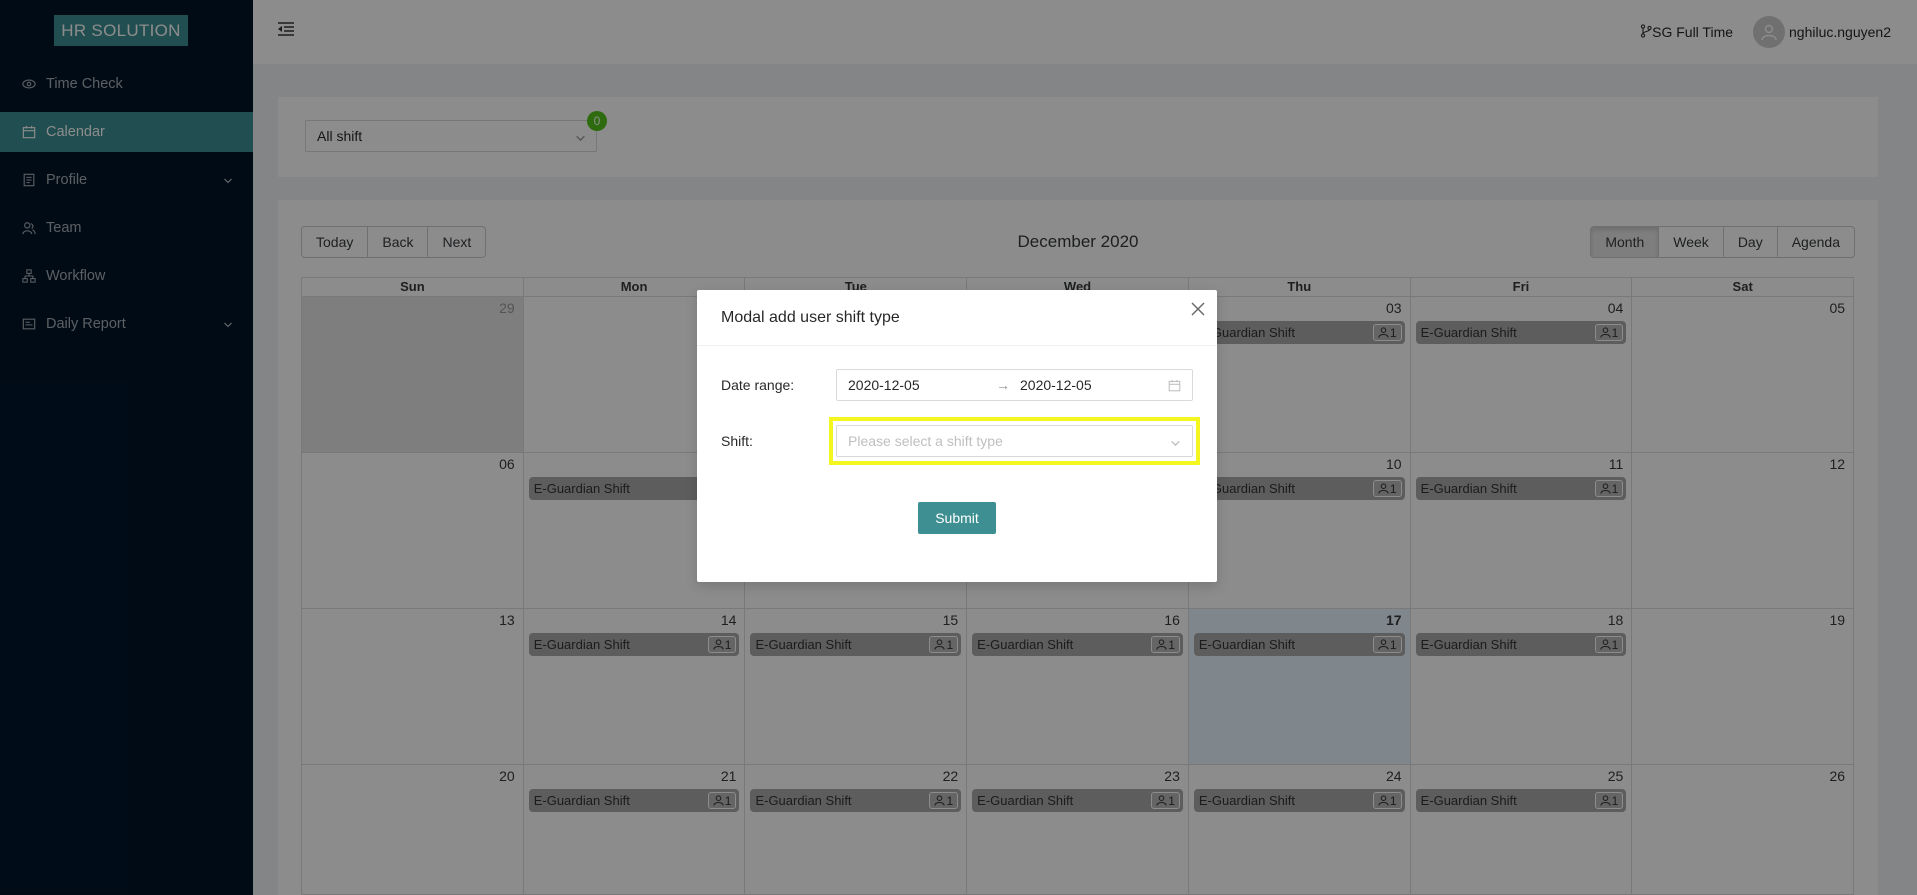 This screenshot has height=895, width=1917. I want to click on start-date-input: 2020-12-05, so click(884, 385).